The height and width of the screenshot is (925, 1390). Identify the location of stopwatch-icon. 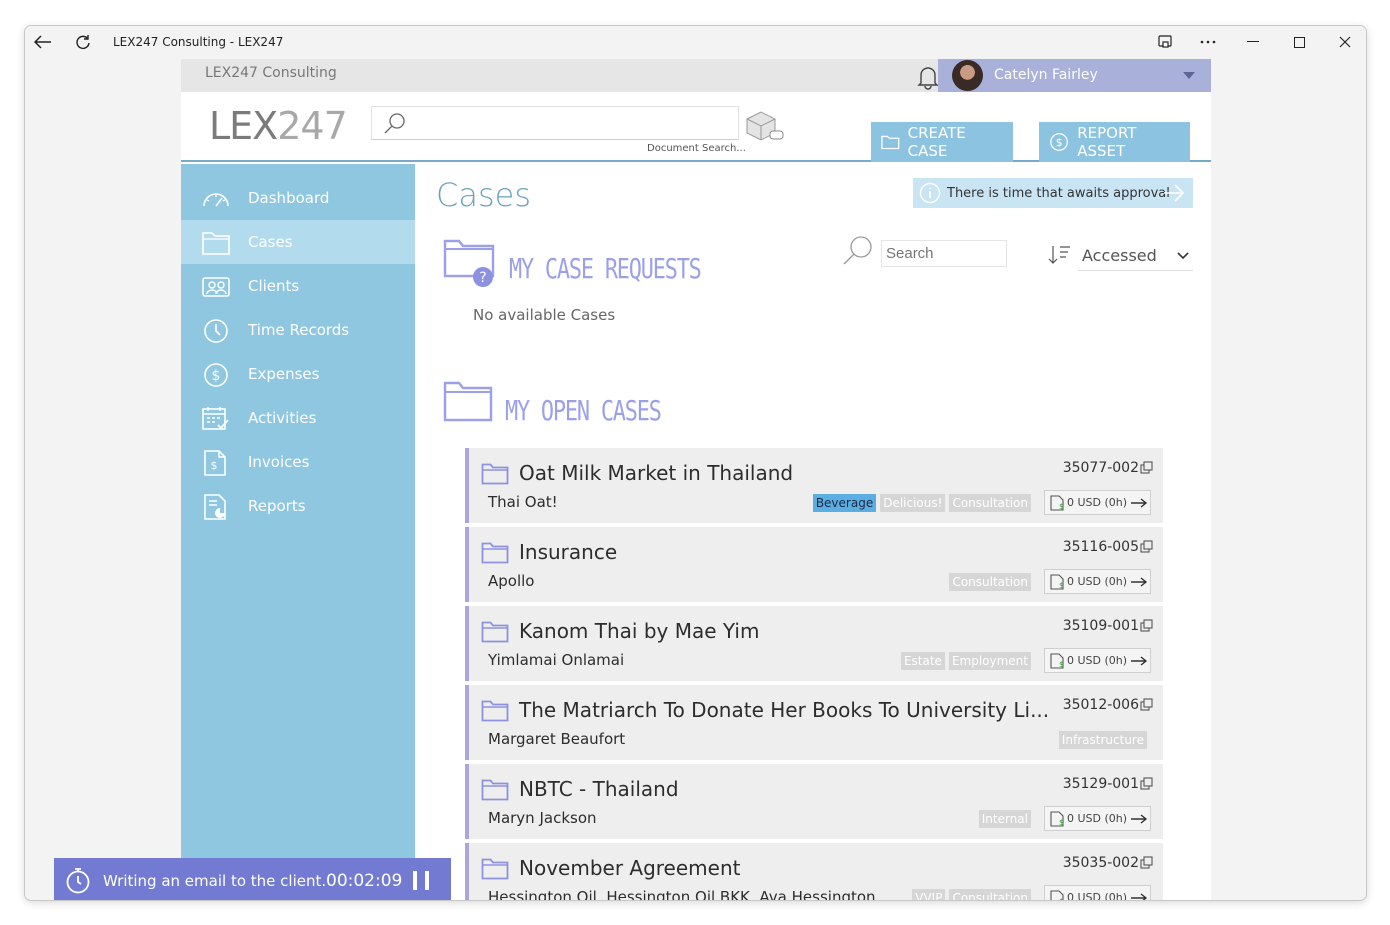
(78, 881).